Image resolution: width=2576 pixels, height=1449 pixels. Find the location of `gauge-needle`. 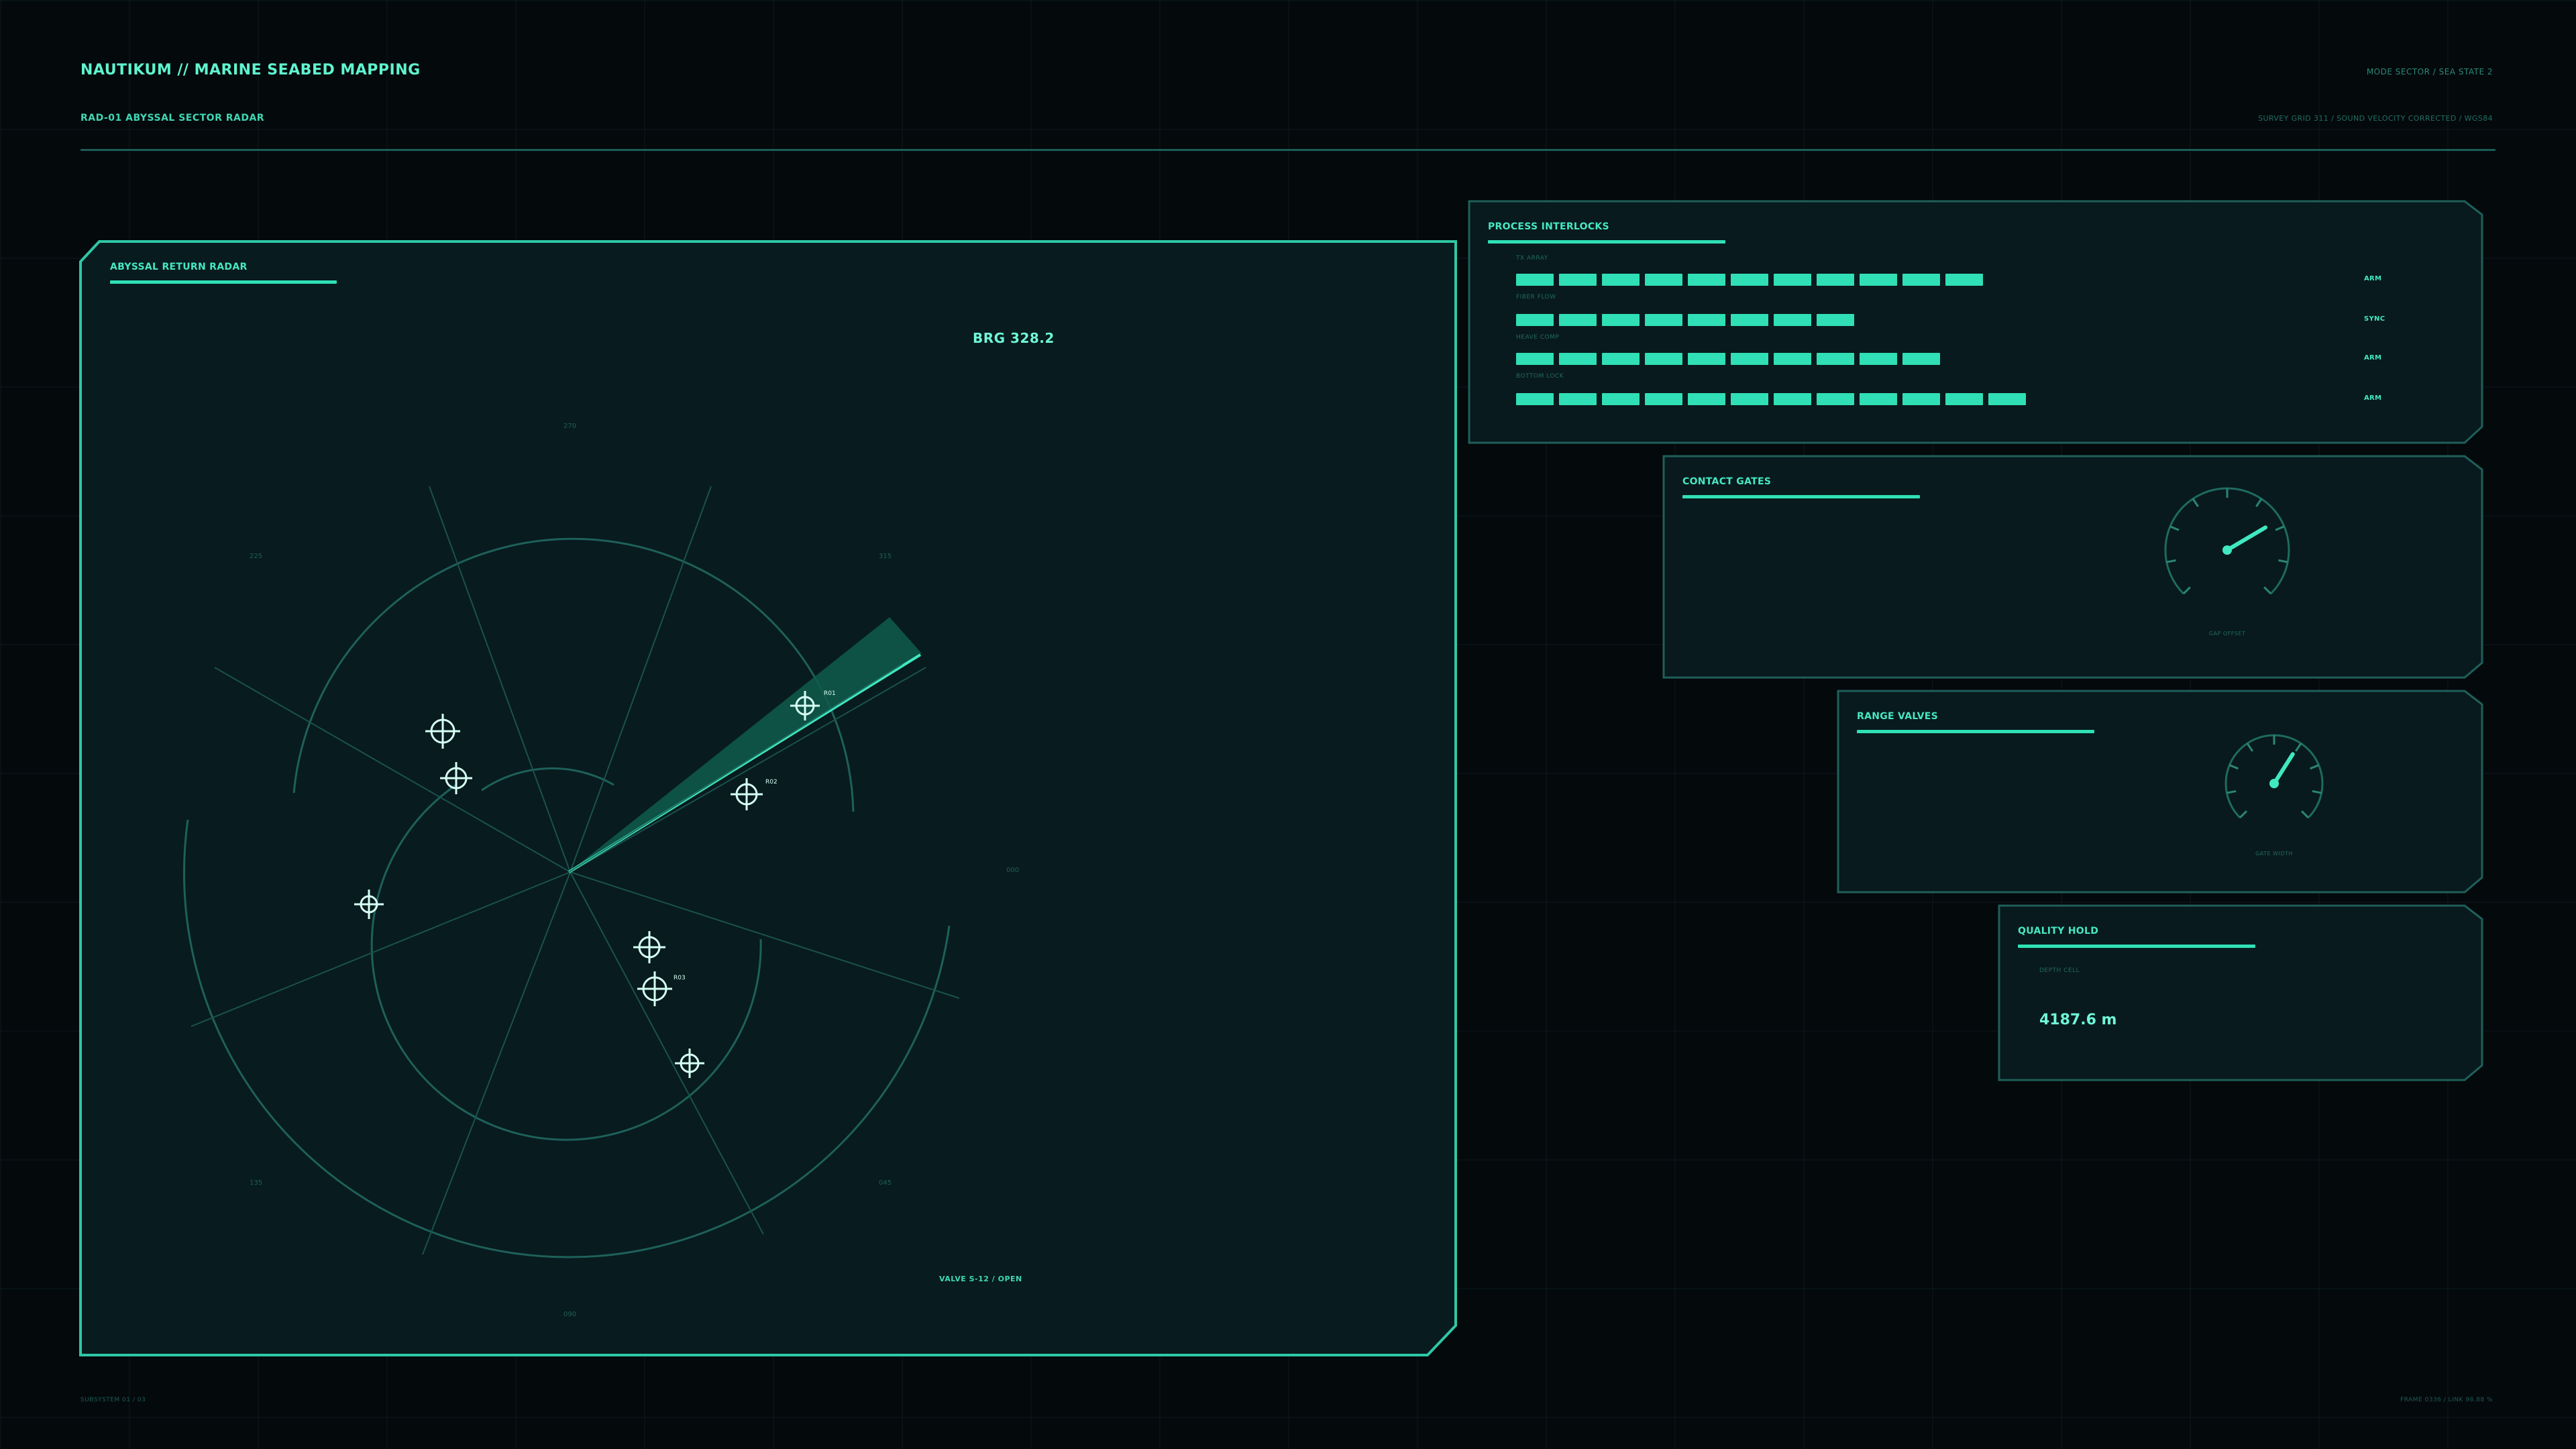

gauge-needle is located at coordinates (2246, 538).